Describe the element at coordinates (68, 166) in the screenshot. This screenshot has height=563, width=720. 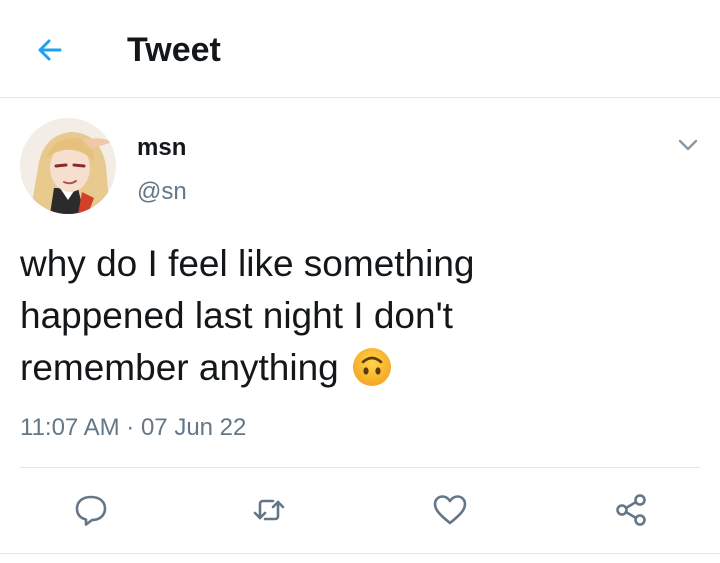
I see `avatar` at that location.